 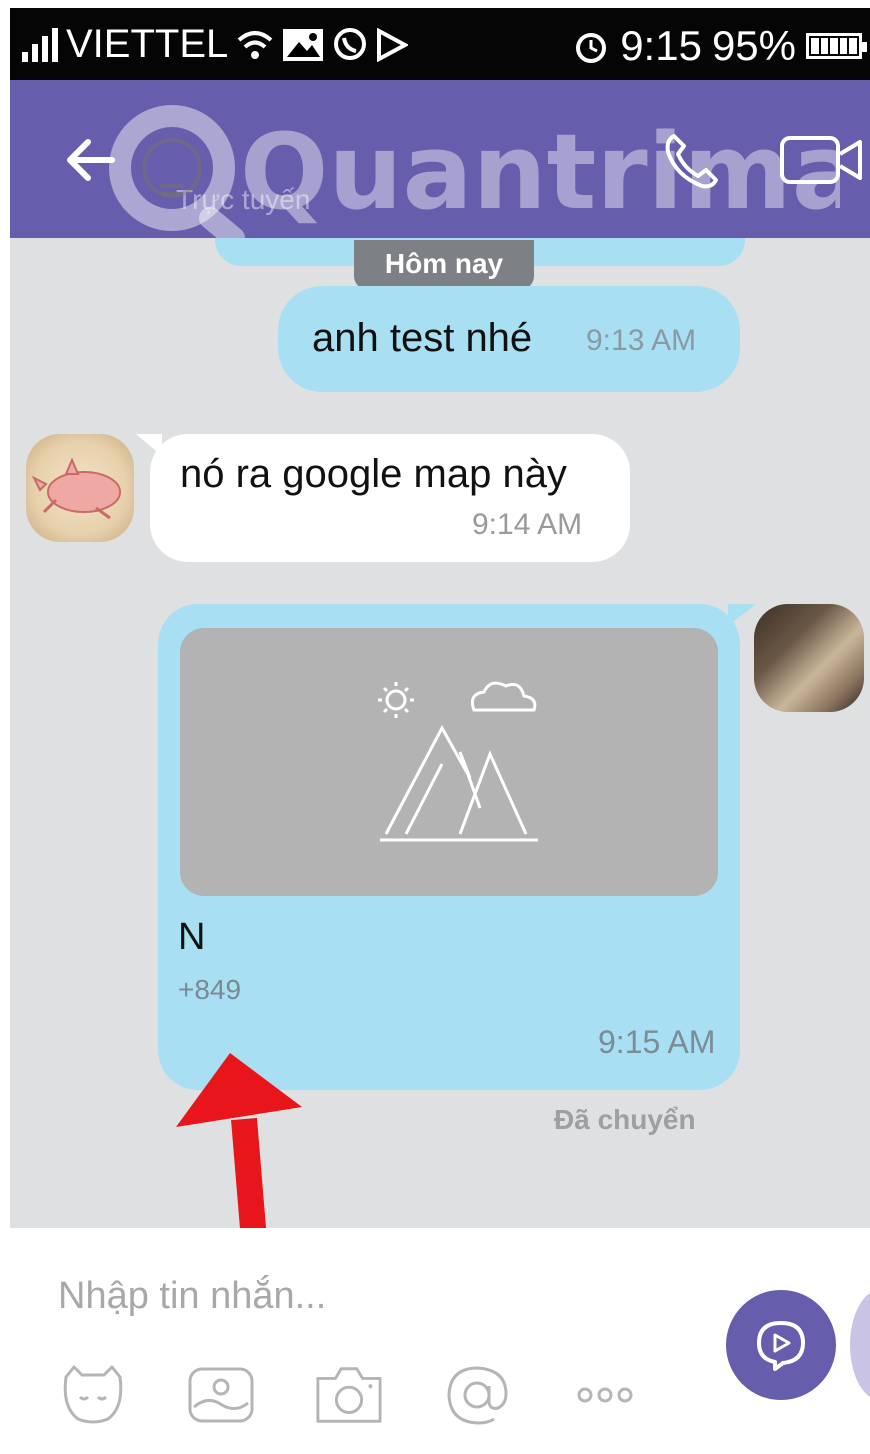 I want to click on contact-photo-placeholder, so click(x=449, y=762).